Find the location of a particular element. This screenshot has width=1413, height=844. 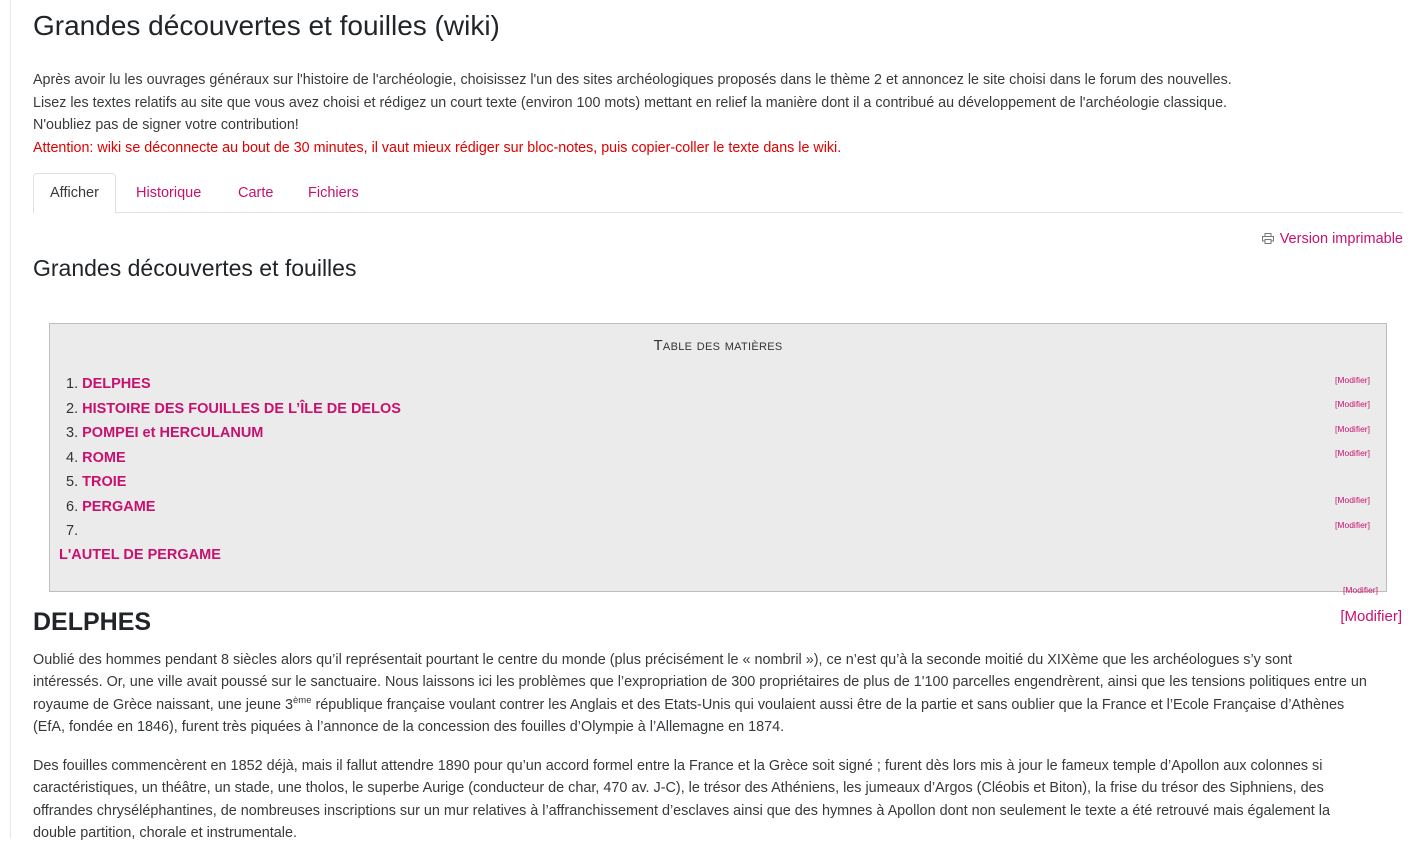

toc-item: 5. TROIE is located at coordinates (96, 482).